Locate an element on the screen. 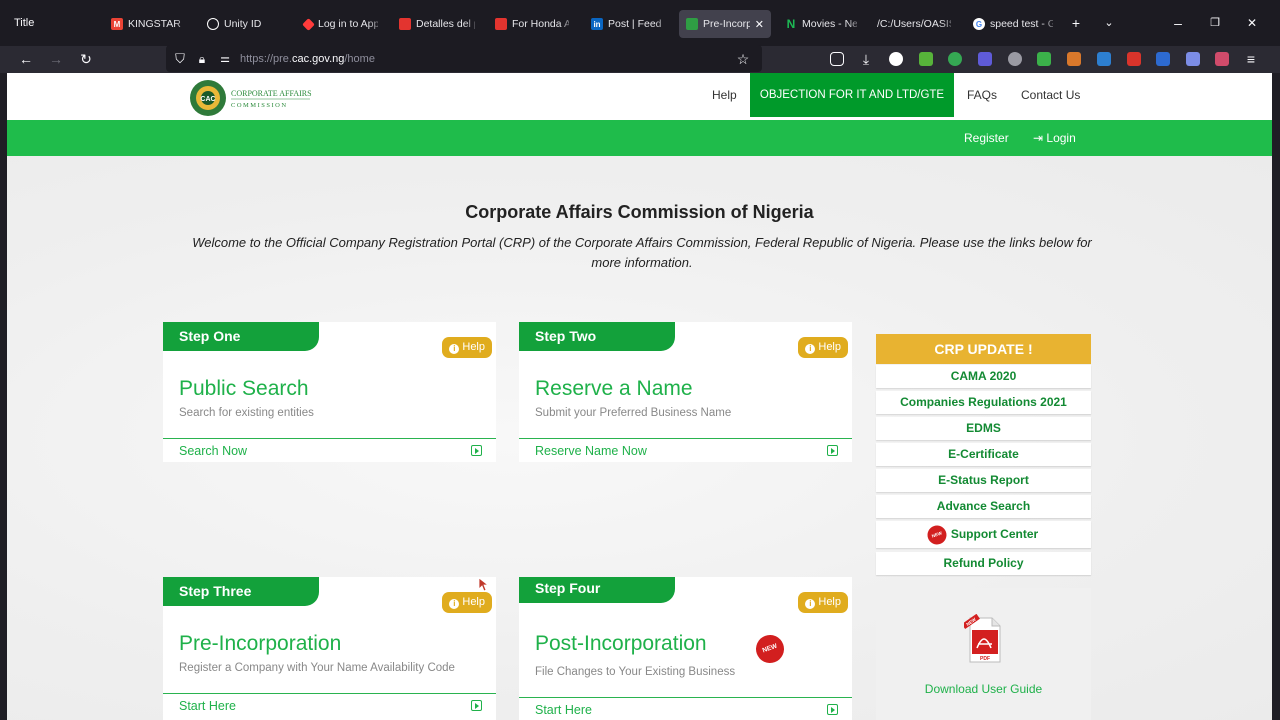 The height and width of the screenshot is (720, 1280). extension-blue-icon is located at coordinates (1104, 59).